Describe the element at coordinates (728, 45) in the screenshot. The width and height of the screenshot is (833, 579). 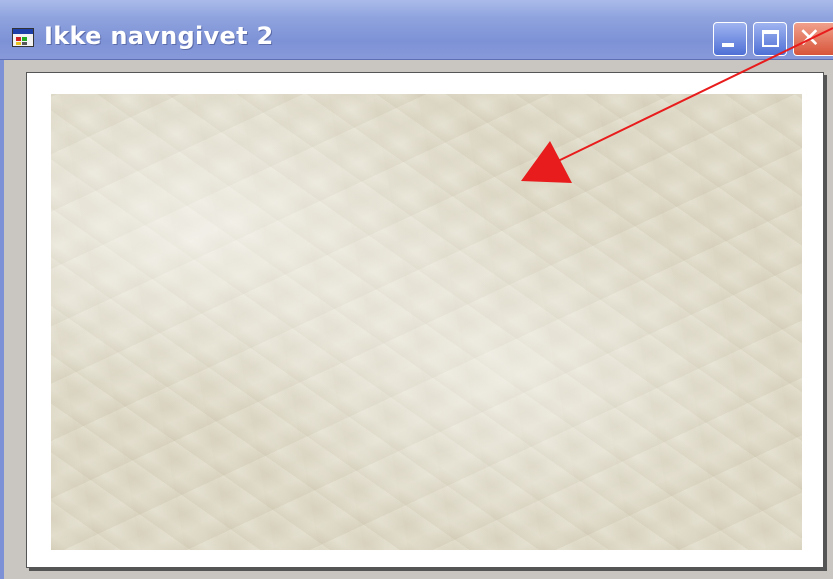
I see `minimize-icon` at that location.